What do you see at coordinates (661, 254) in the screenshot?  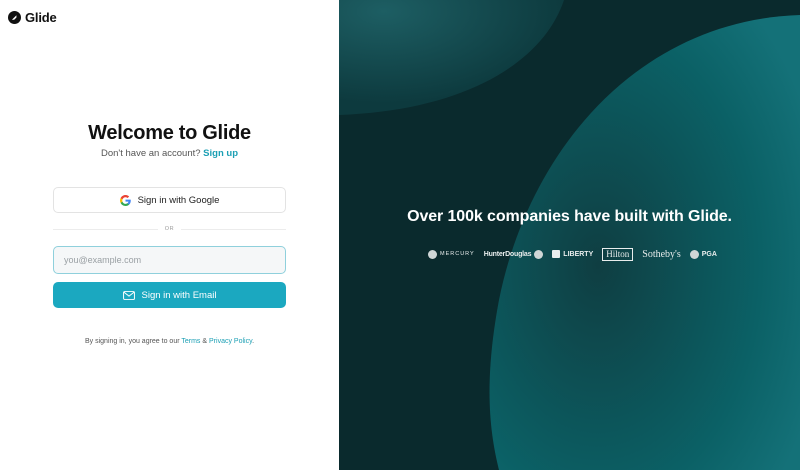 I see `logo-sothebys: Sotheby's` at bounding box center [661, 254].